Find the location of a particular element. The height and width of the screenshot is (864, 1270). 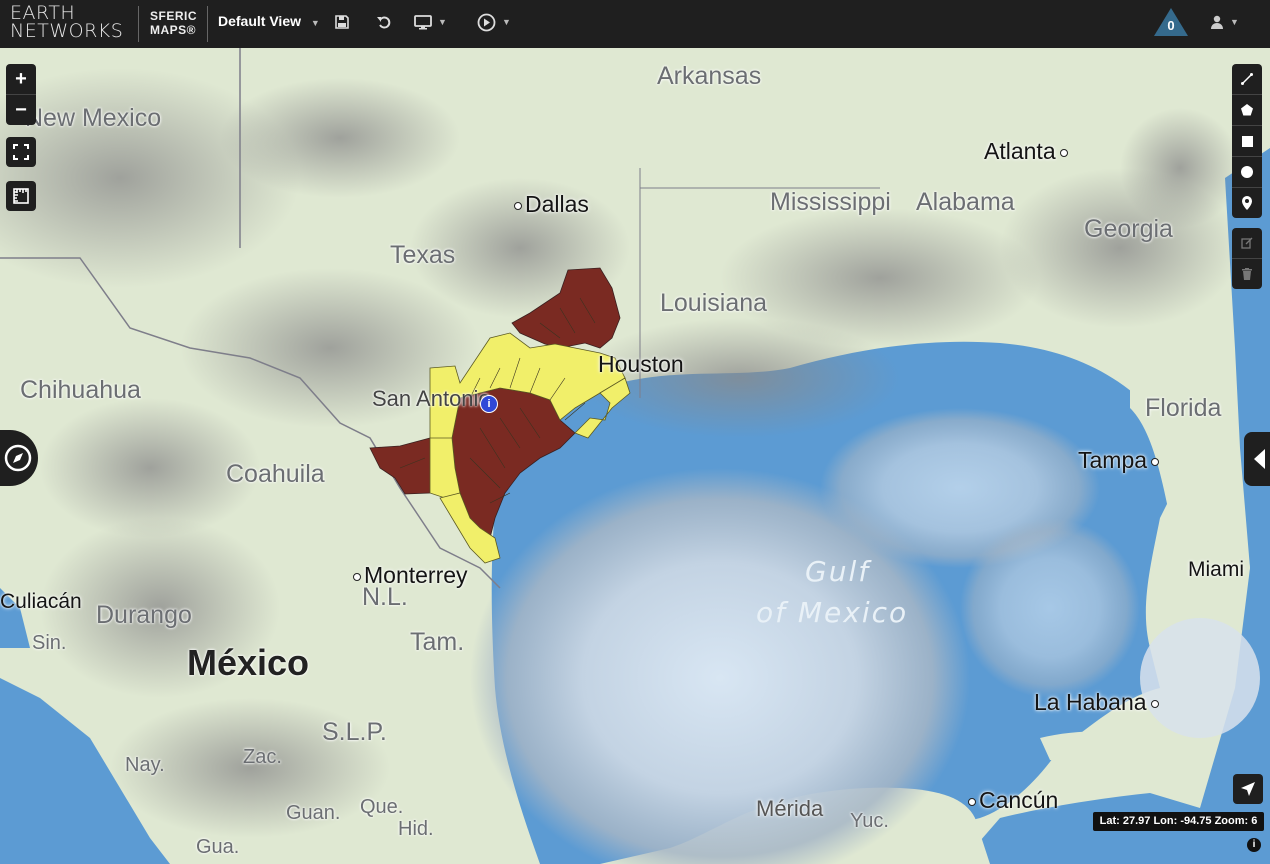

save-icon is located at coordinates (342, 22).